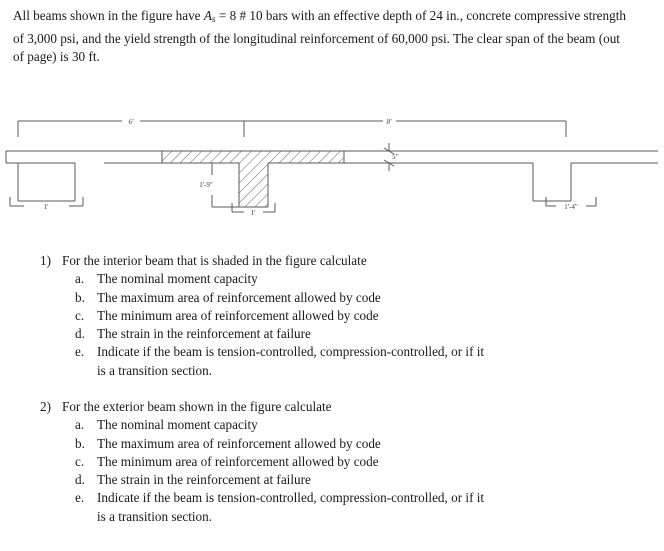  What do you see at coordinates (80, 279) in the screenshot?
I see `question-1-item-a-letter: a.` at bounding box center [80, 279].